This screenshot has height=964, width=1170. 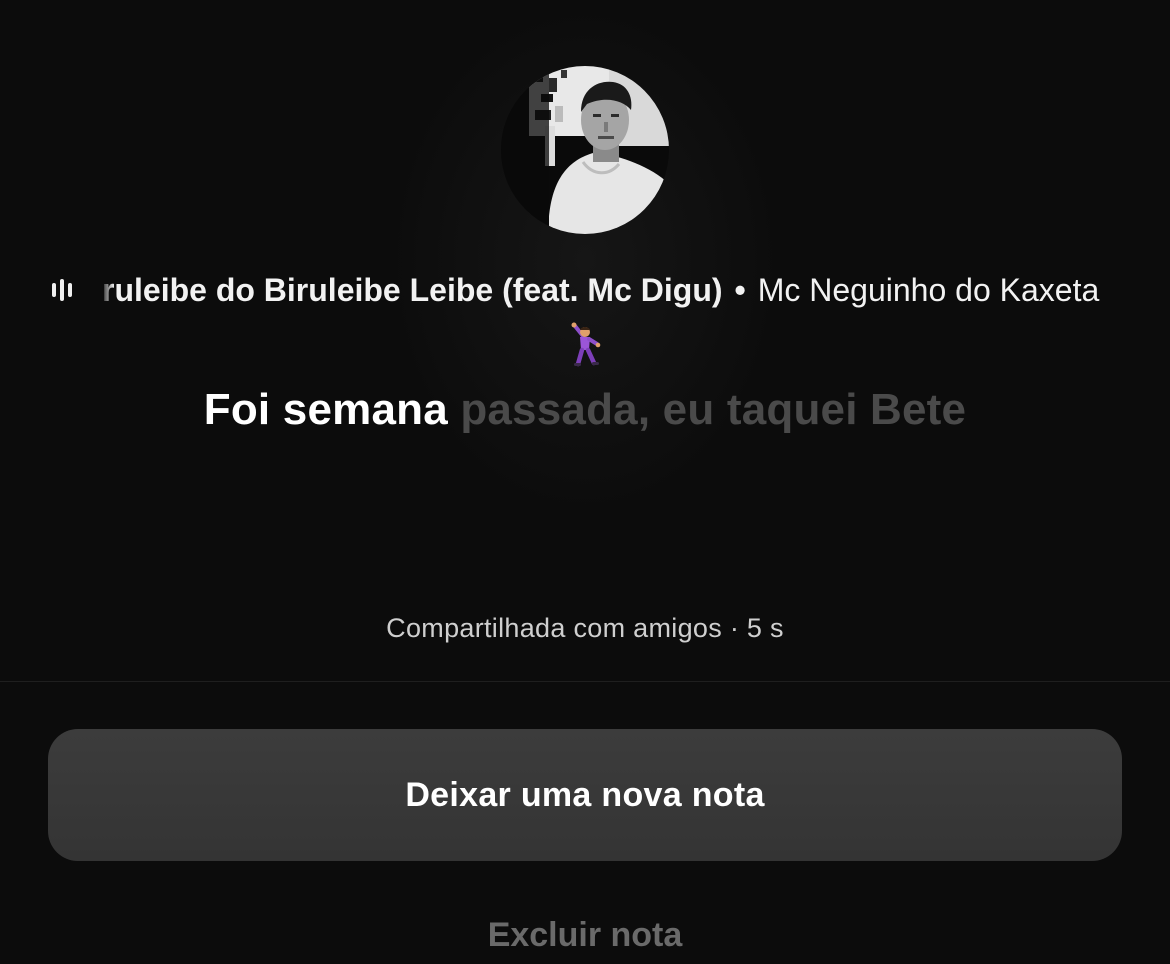 What do you see at coordinates (585, 150) in the screenshot?
I see `avatar` at bounding box center [585, 150].